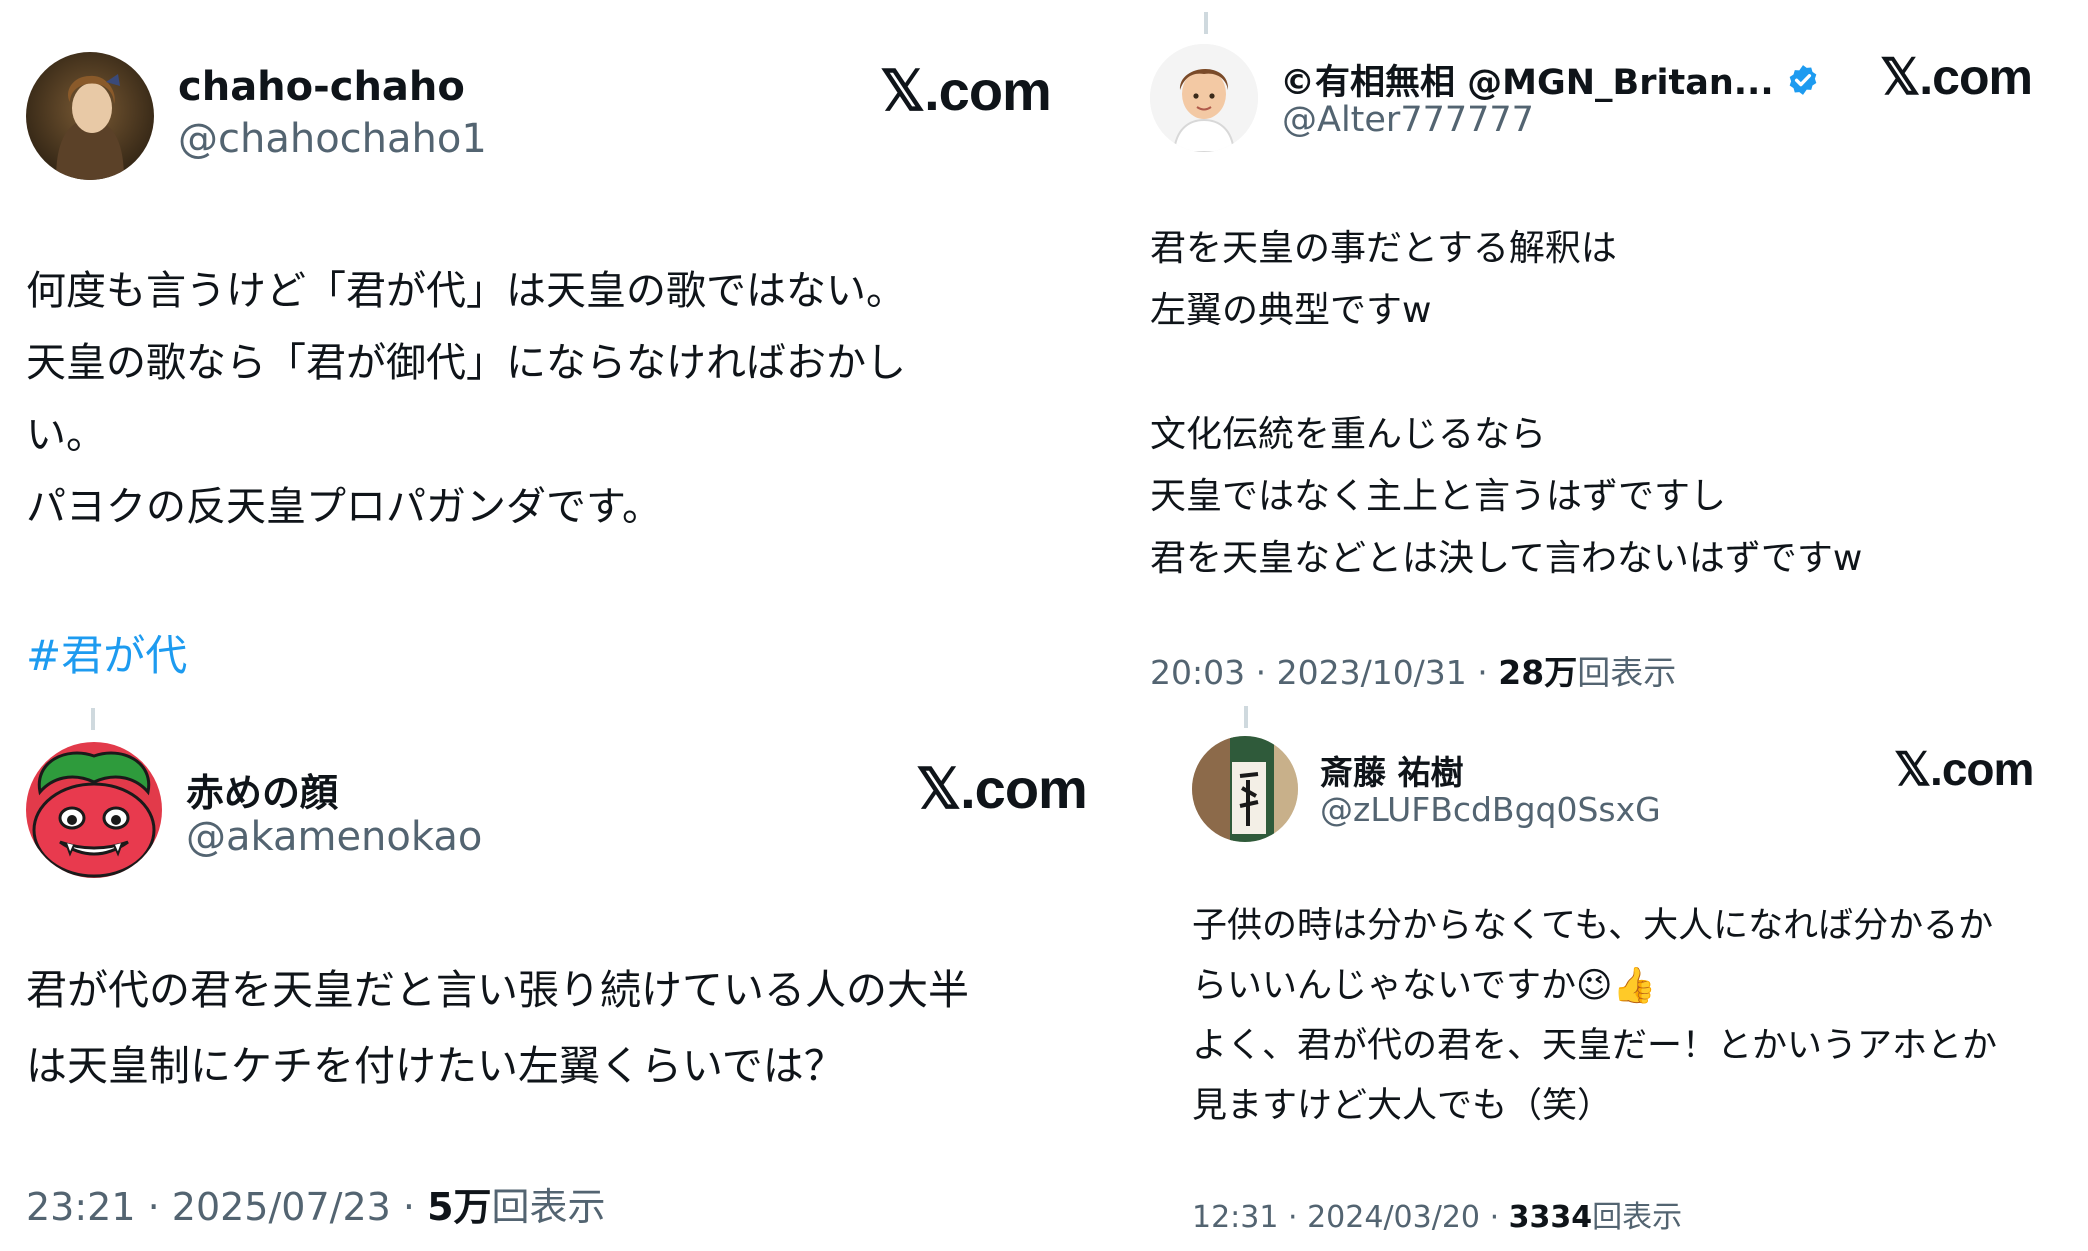 The height and width of the screenshot is (1251, 2088). Describe the element at coordinates (106, 652) in the screenshot. I see `hashtag-link: #君が代` at that location.